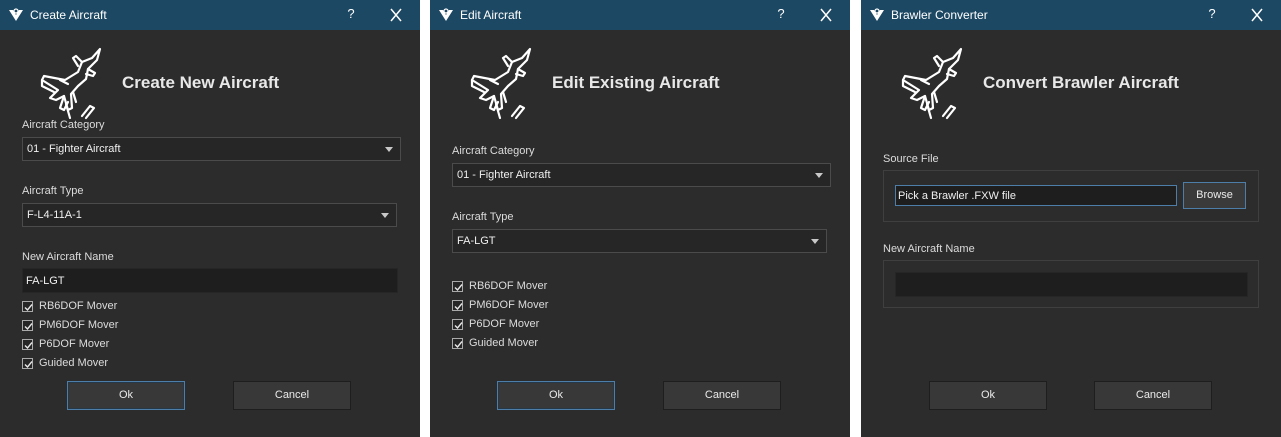  Describe the element at coordinates (640, 15) in the screenshot. I see `title-bar: Edit Aircraft ?` at that location.